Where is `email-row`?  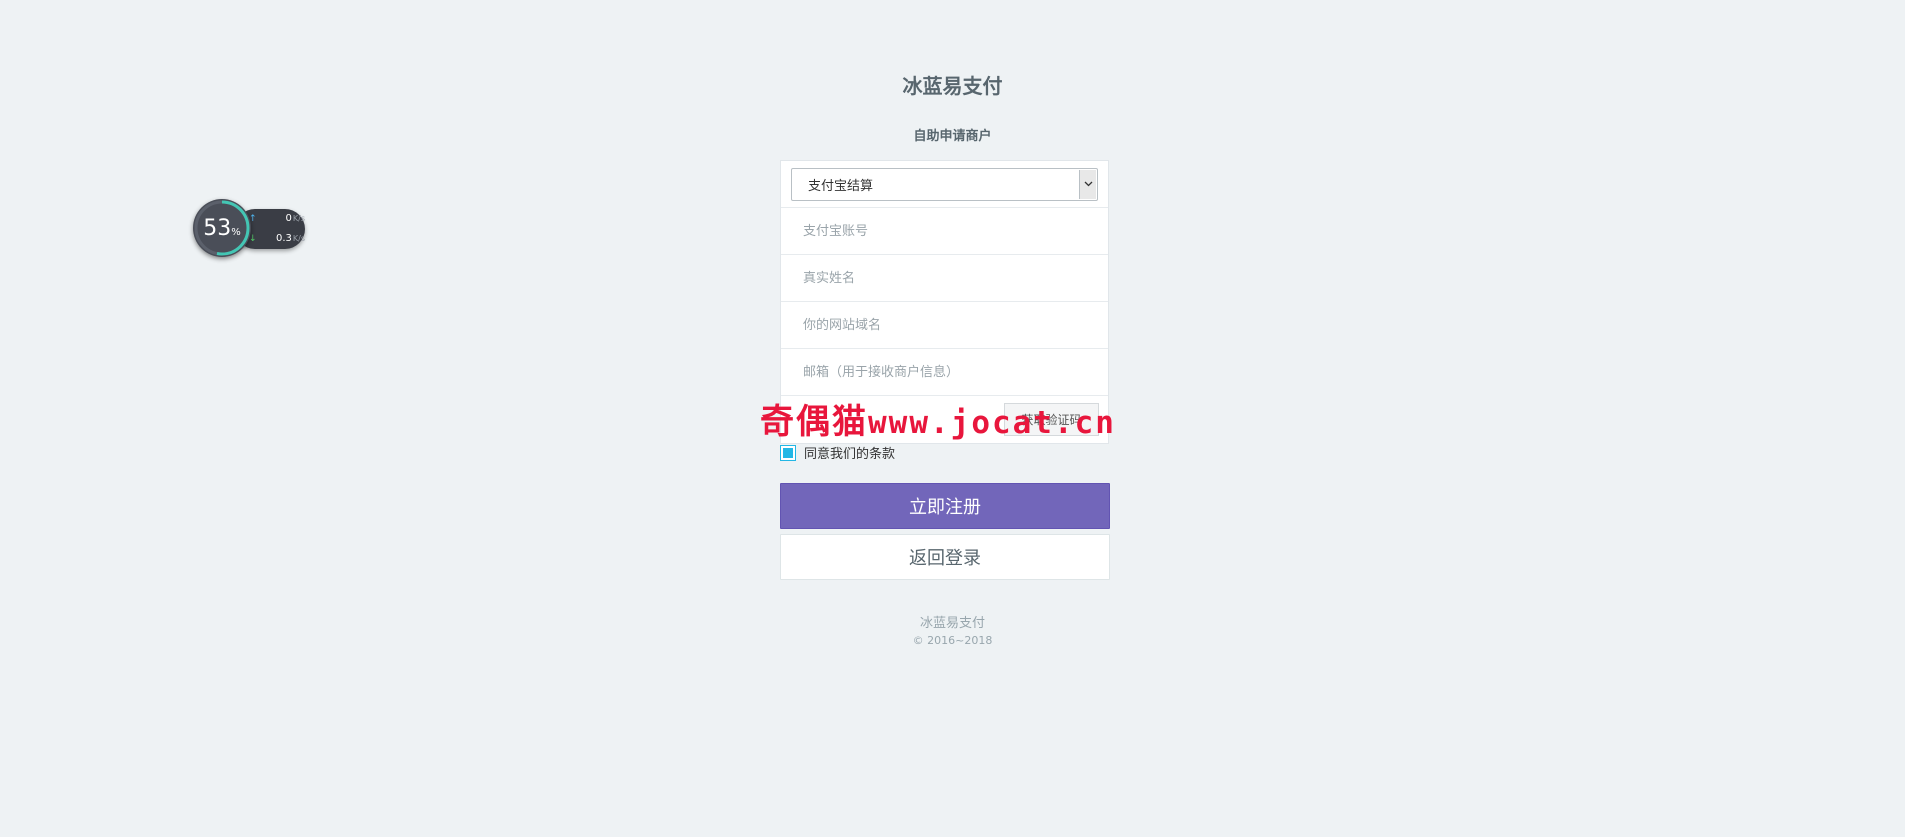 email-row is located at coordinates (944, 372).